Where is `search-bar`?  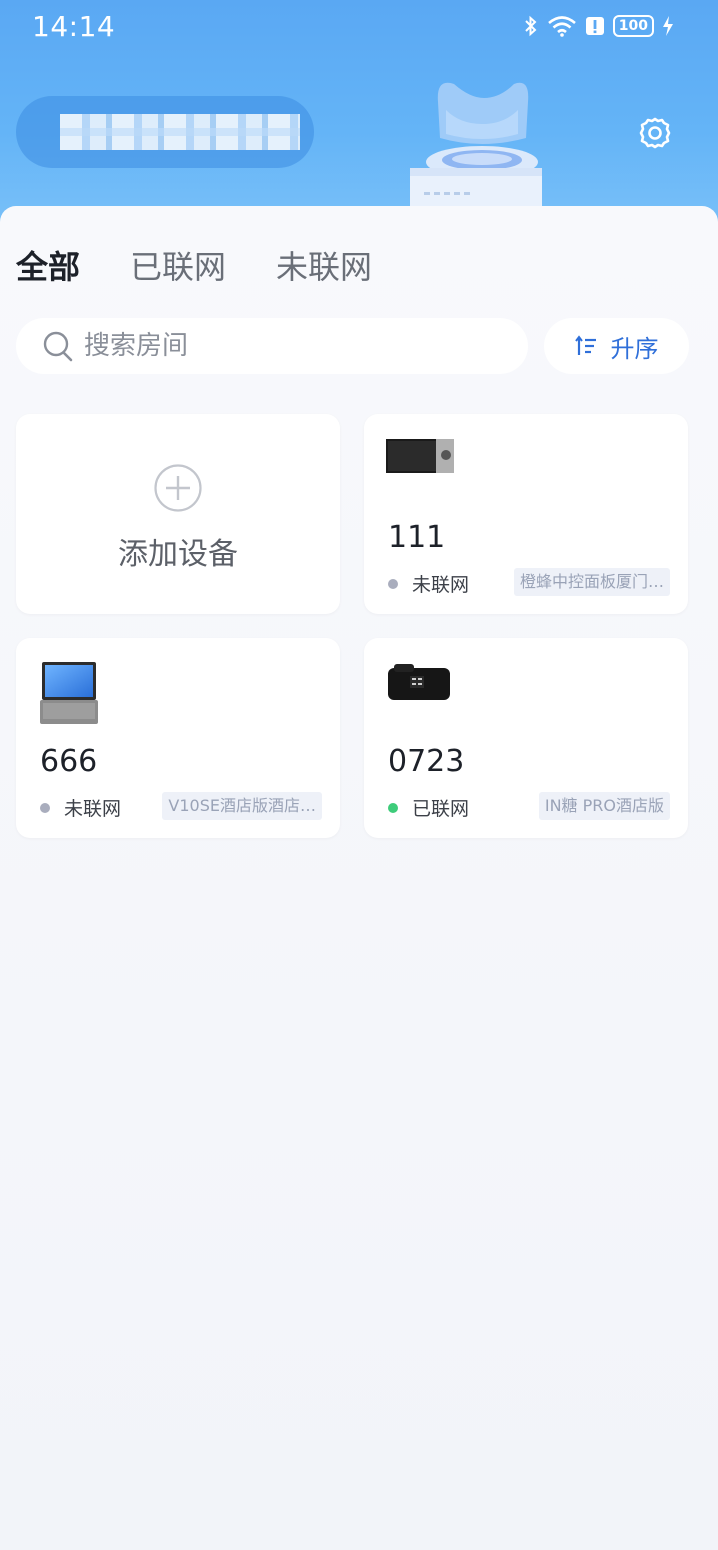
search-bar is located at coordinates (272, 346).